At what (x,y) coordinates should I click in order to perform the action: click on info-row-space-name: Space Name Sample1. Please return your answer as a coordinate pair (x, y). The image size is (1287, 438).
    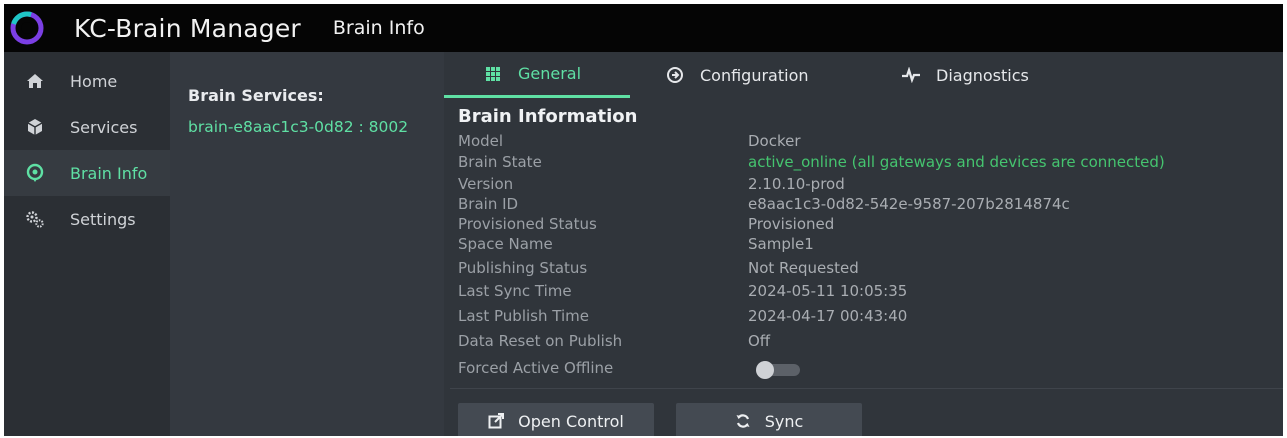
    Looking at the image, I should click on (868, 246).